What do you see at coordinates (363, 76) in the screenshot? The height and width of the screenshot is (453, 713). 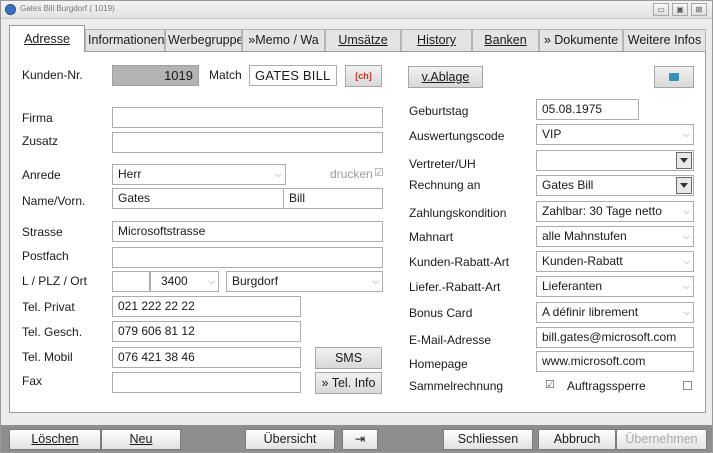 I see `ch-button: [ch]` at bounding box center [363, 76].